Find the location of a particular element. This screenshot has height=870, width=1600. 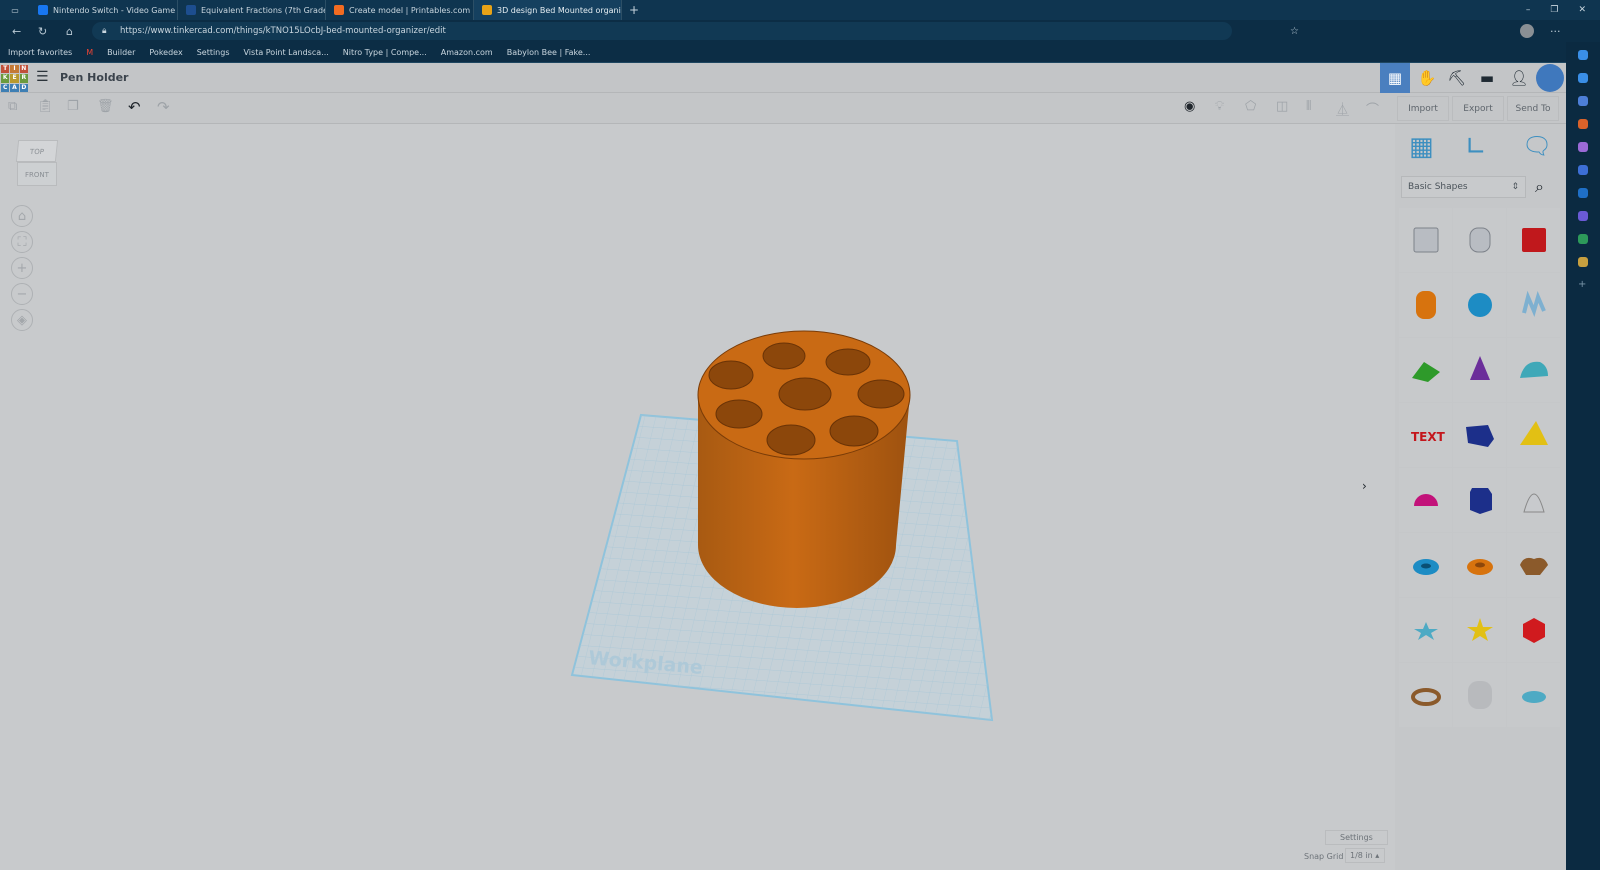

import-button: Import is located at coordinates (1423, 108).